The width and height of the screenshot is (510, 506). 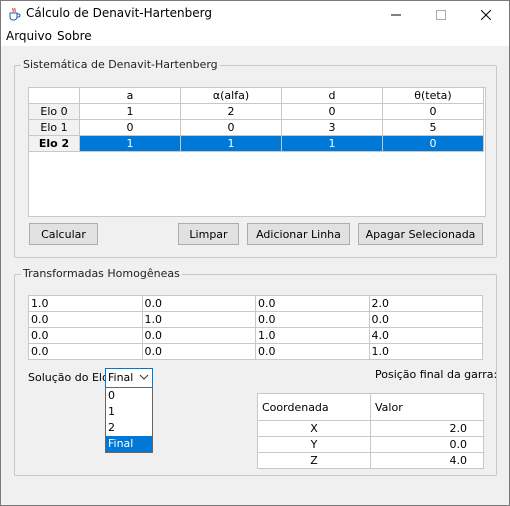 I want to click on table-row: 1.0 0.0 0.0 2.0, so click(x=255, y=303).